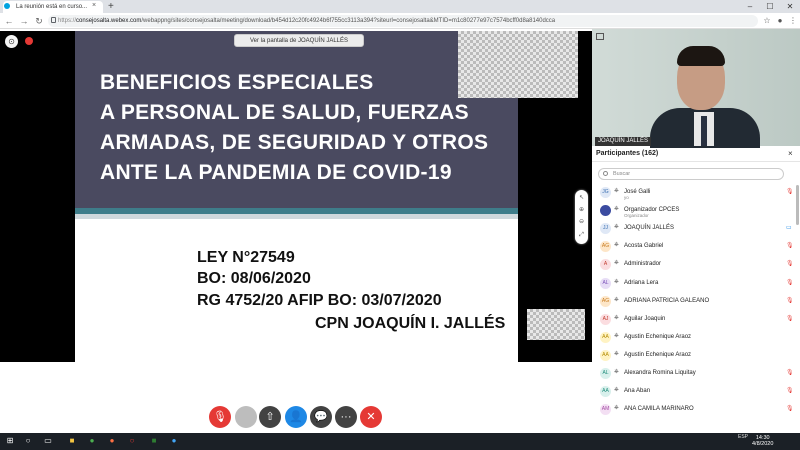 This screenshot has height=450, width=800. What do you see at coordinates (284, 112) in the screenshot?
I see `slide-title-line: A PERSONAL DE SALUD, FUERZAS` at bounding box center [284, 112].